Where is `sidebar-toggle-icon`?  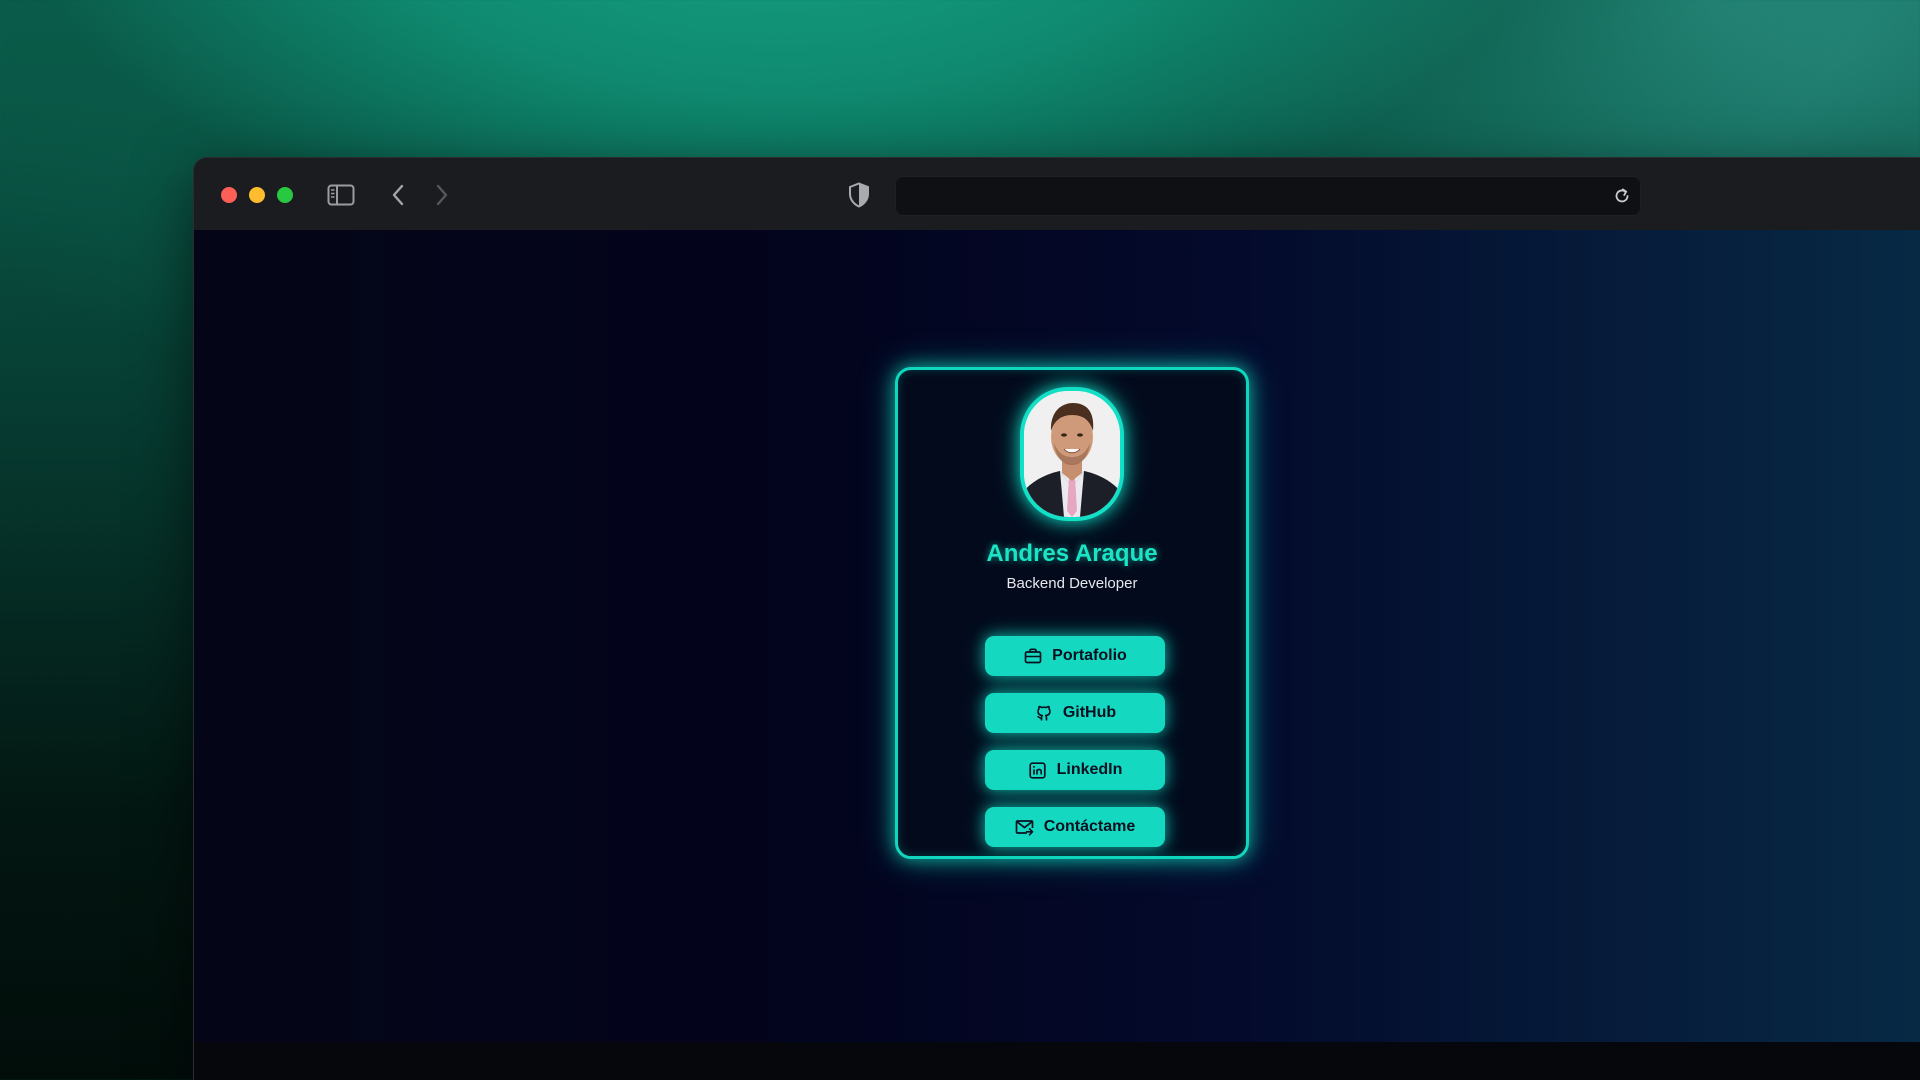
sidebar-toggle-icon is located at coordinates (341, 195).